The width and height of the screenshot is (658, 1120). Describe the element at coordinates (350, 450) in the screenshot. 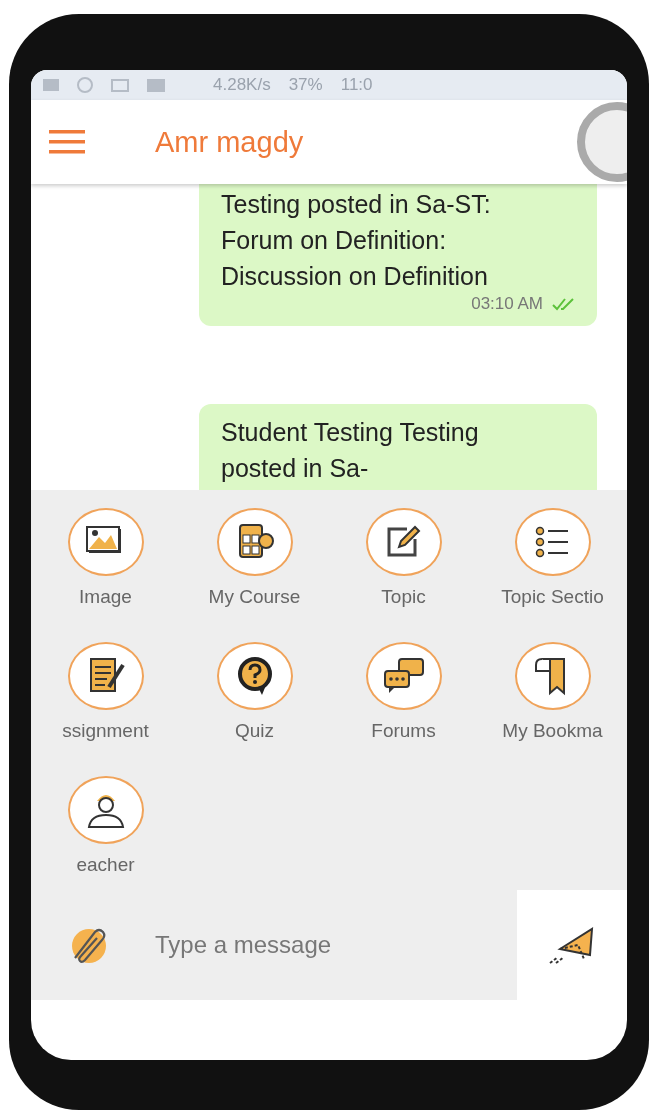

I see `message-text: Student Testing Testing posted in Sa-` at that location.